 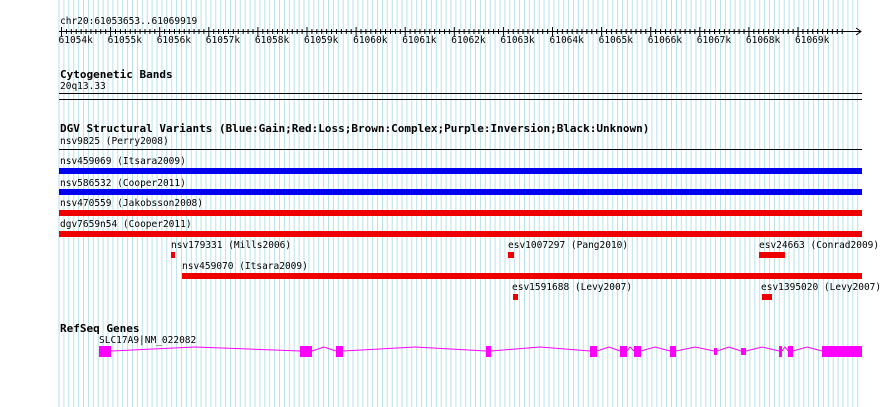 What do you see at coordinates (173, 255) in the screenshot?
I see `variant-bar-nsv179331` at bounding box center [173, 255].